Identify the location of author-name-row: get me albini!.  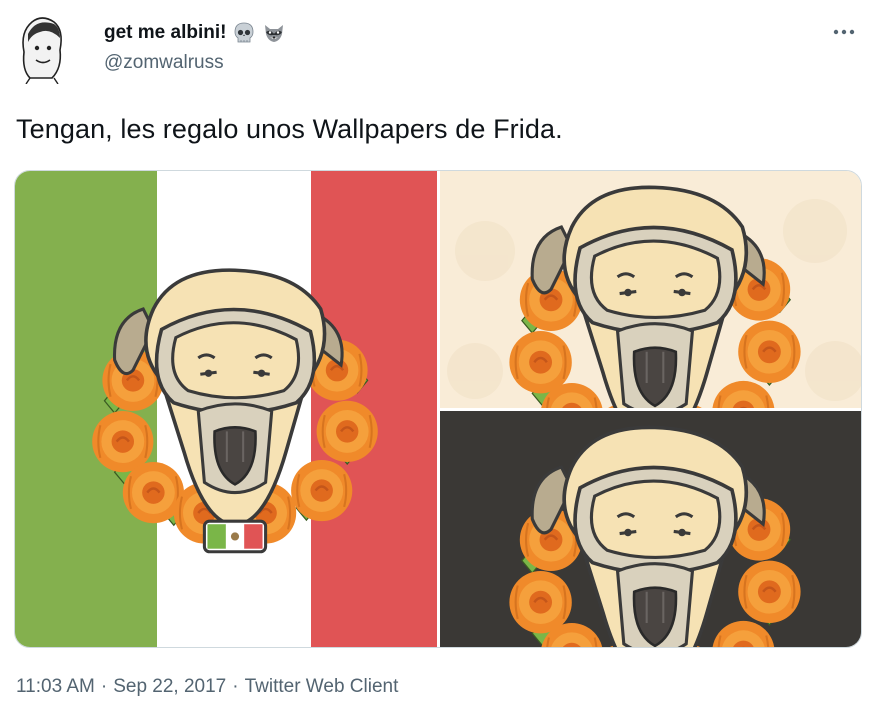
(195, 33).